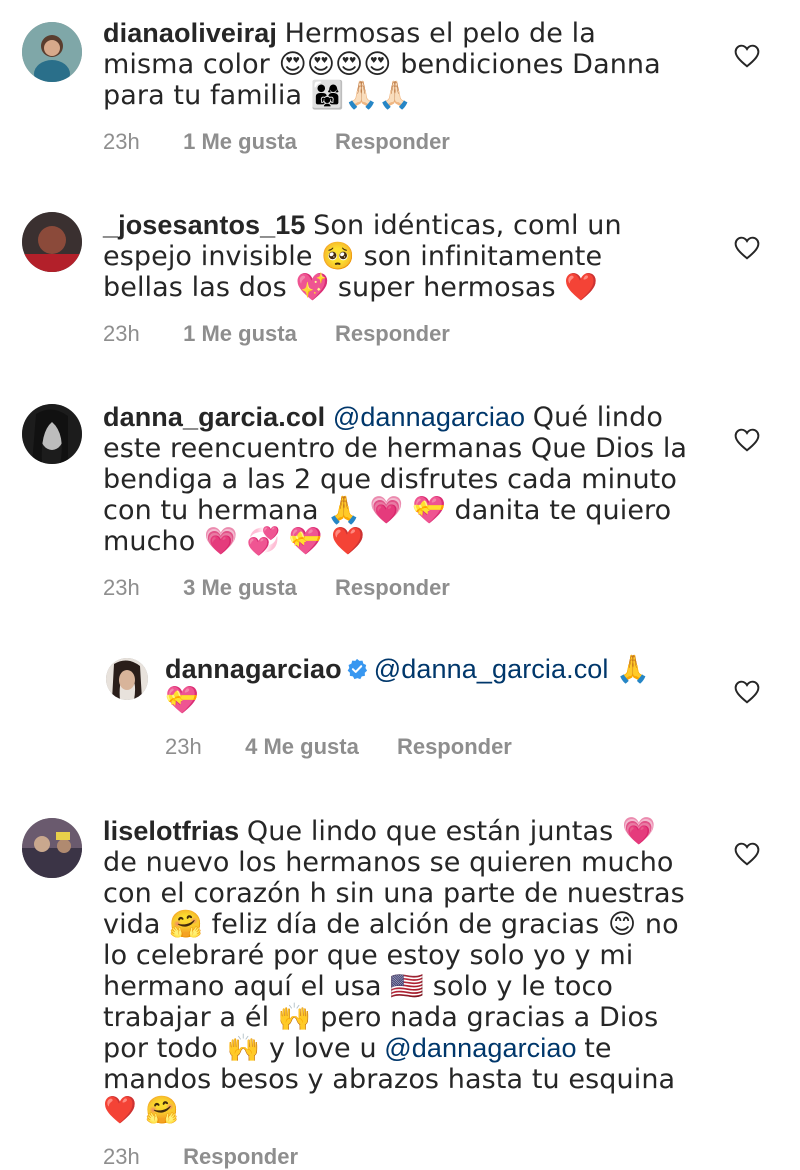 The image size is (800, 1170). Describe the element at coordinates (214, 417) in the screenshot. I see `comment-username: danna_garcia.col` at that location.